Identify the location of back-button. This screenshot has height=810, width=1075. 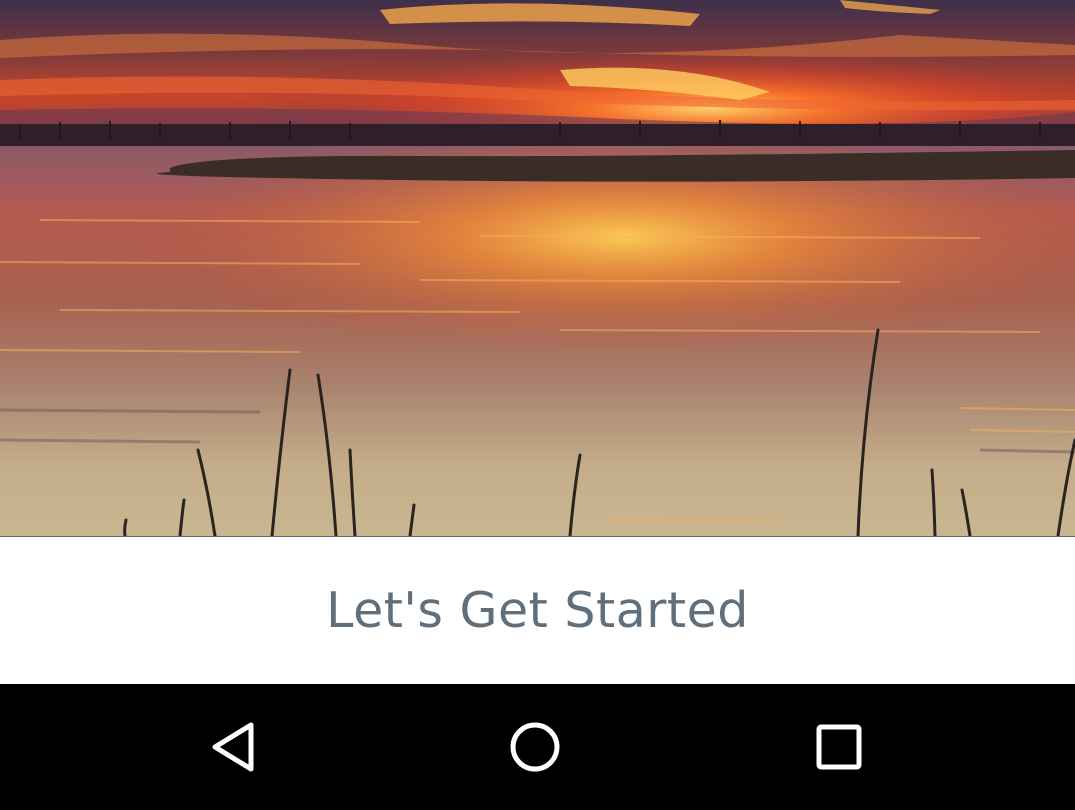
(233, 747).